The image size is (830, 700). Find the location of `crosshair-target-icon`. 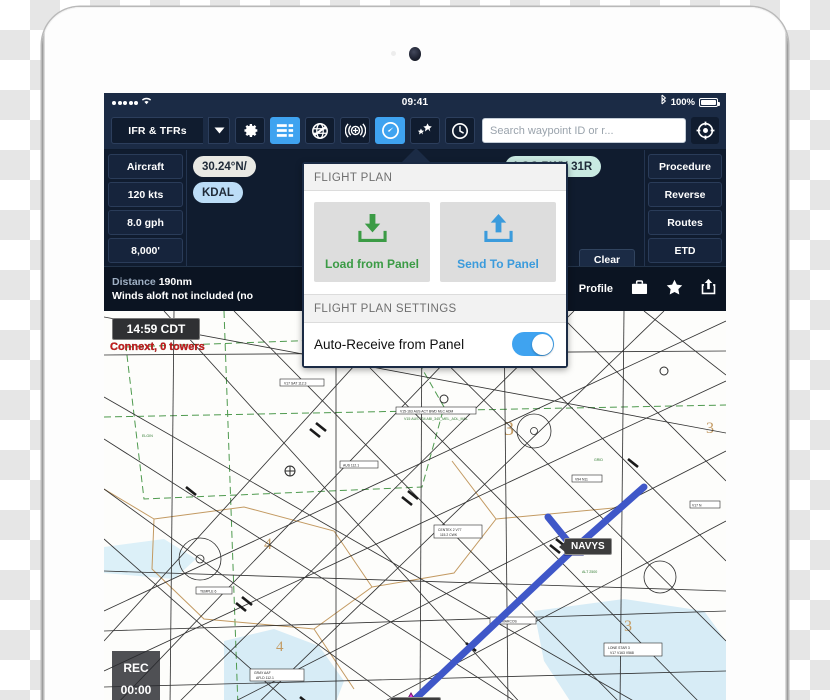

crosshair-target-icon is located at coordinates (705, 130).